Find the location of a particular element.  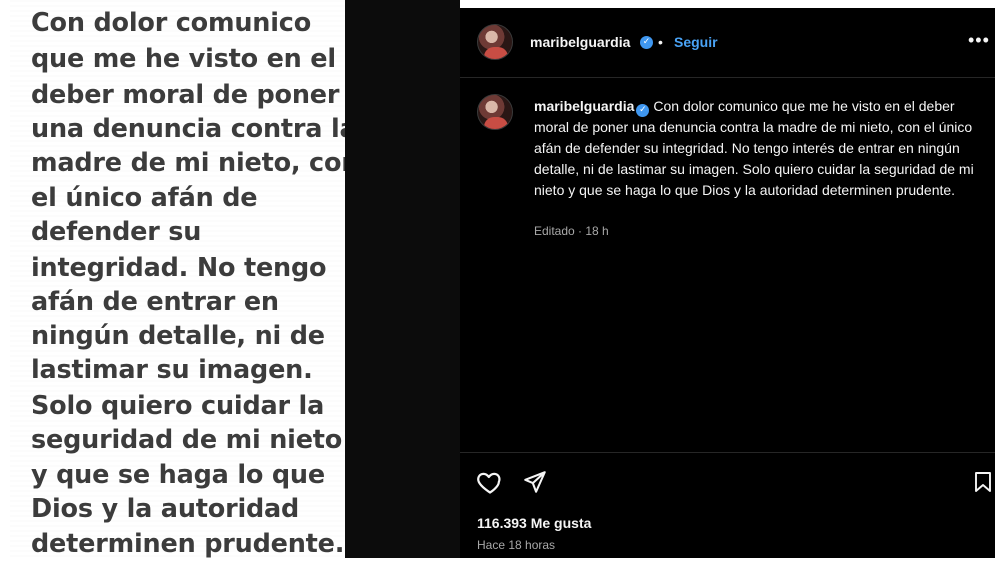

follow-button: Seguir is located at coordinates (696, 42).